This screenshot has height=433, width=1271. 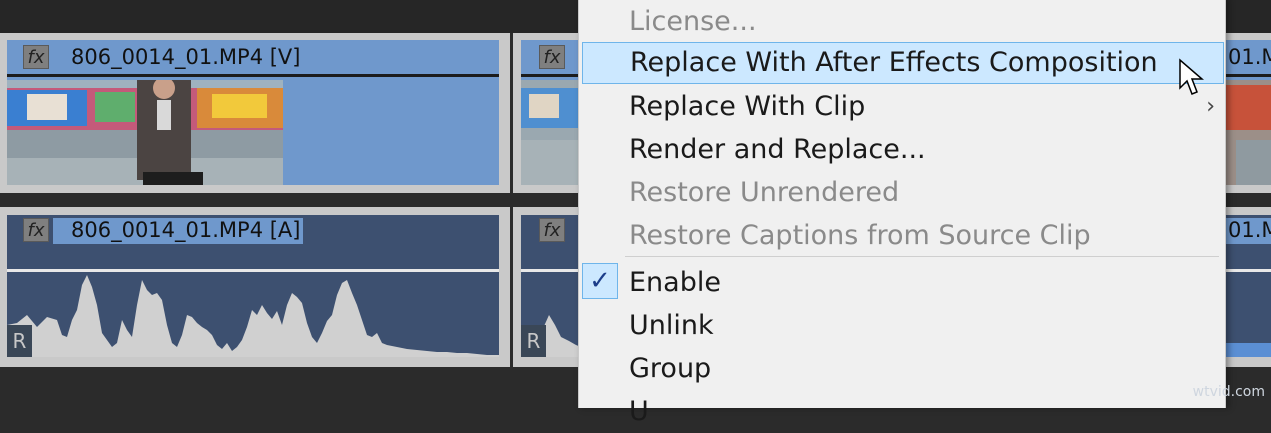 What do you see at coordinates (860, 235) in the screenshot?
I see `menu-item-label: Restore Captions from Source Clip` at bounding box center [860, 235].